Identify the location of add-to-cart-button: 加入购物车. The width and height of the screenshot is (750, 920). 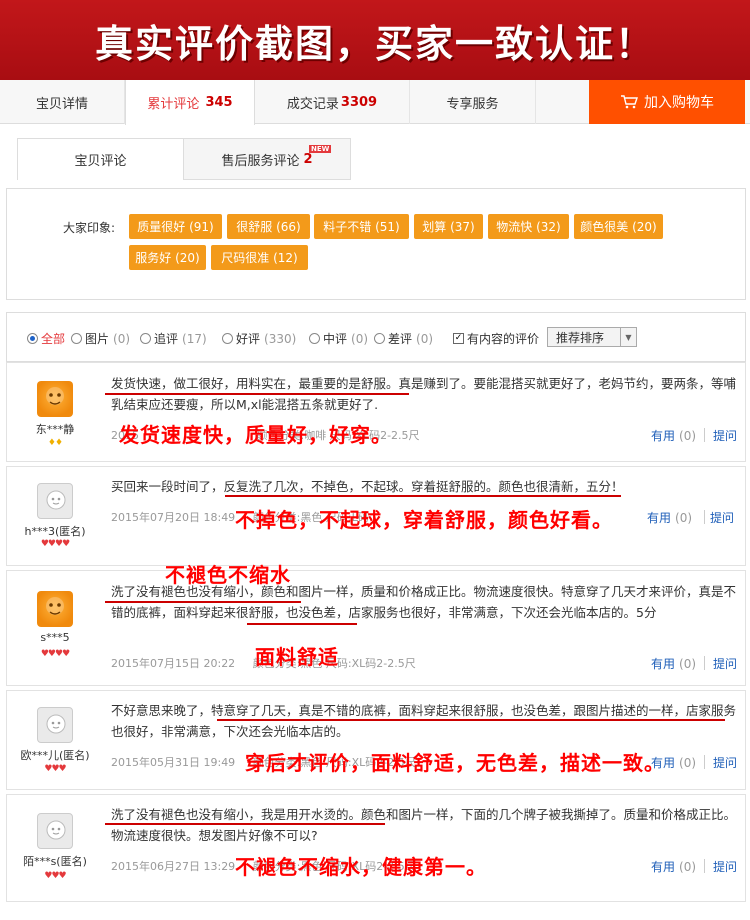
(667, 102).